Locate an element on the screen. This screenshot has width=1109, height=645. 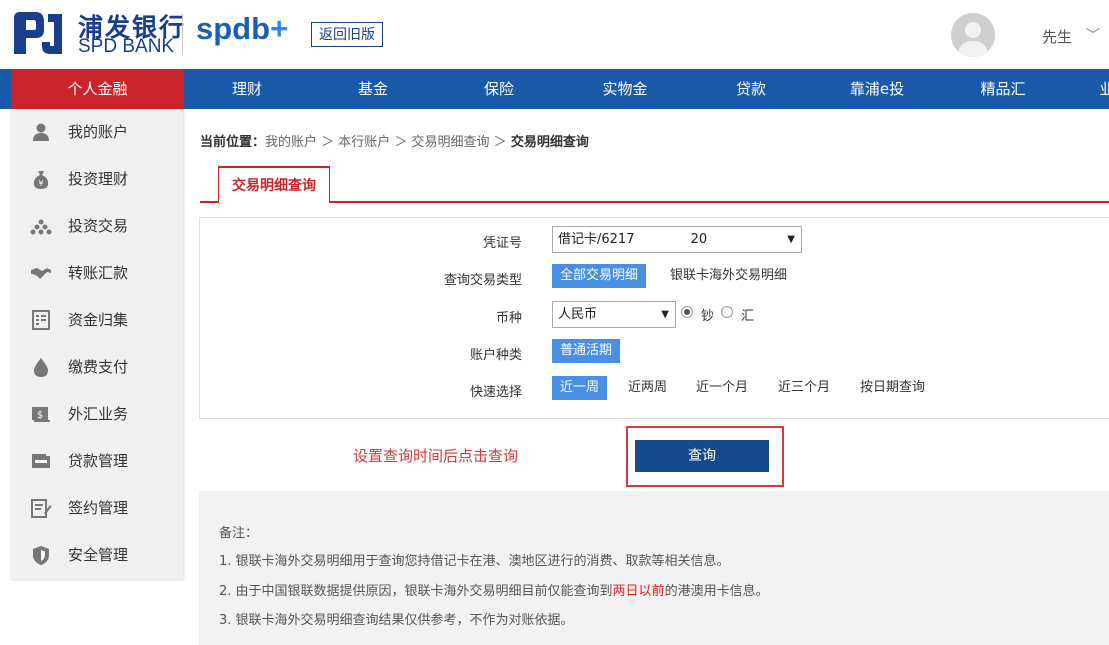
currency-select: 人民币 ▼ is located at coordinates (614, 314).